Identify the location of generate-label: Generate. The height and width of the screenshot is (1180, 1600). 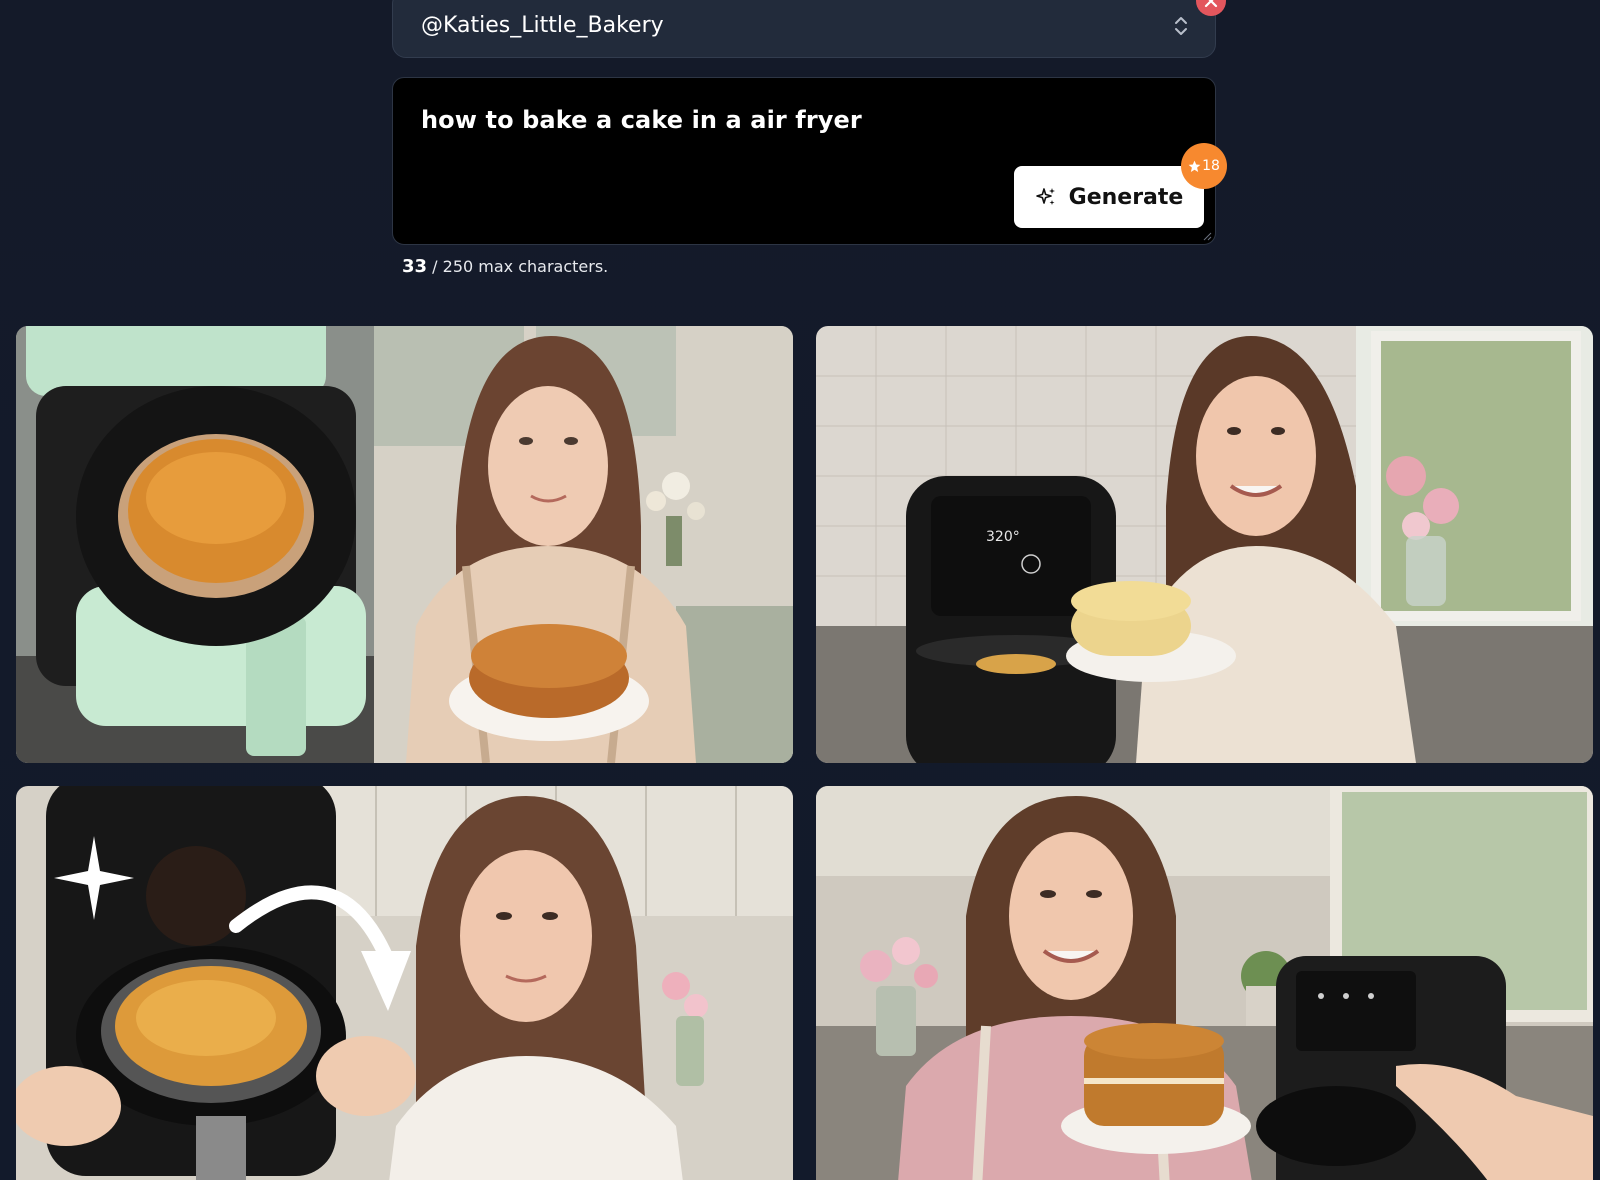
(1126, 197).